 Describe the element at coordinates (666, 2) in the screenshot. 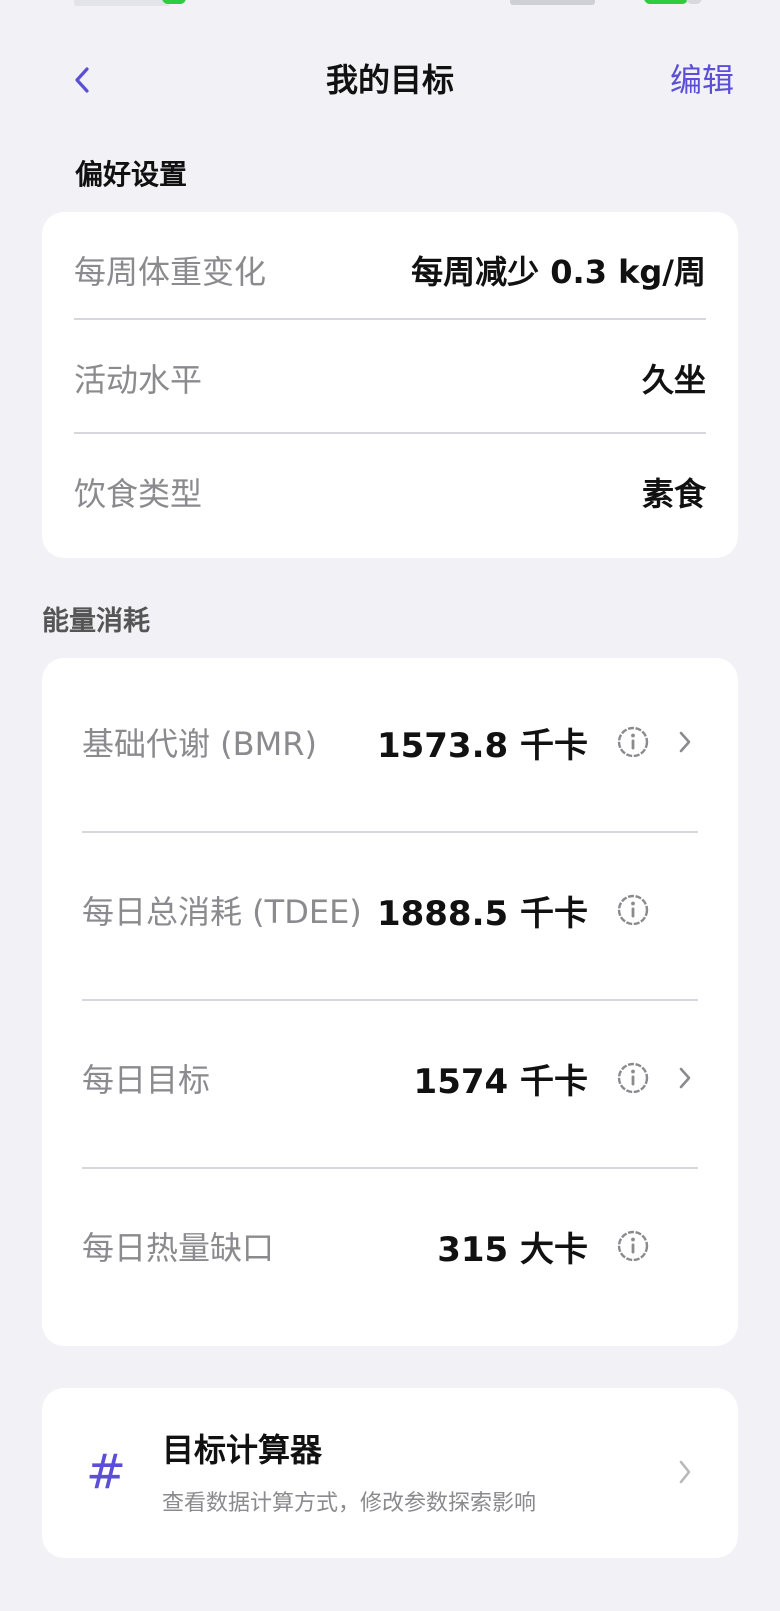

I see `battery-icon` at that location.